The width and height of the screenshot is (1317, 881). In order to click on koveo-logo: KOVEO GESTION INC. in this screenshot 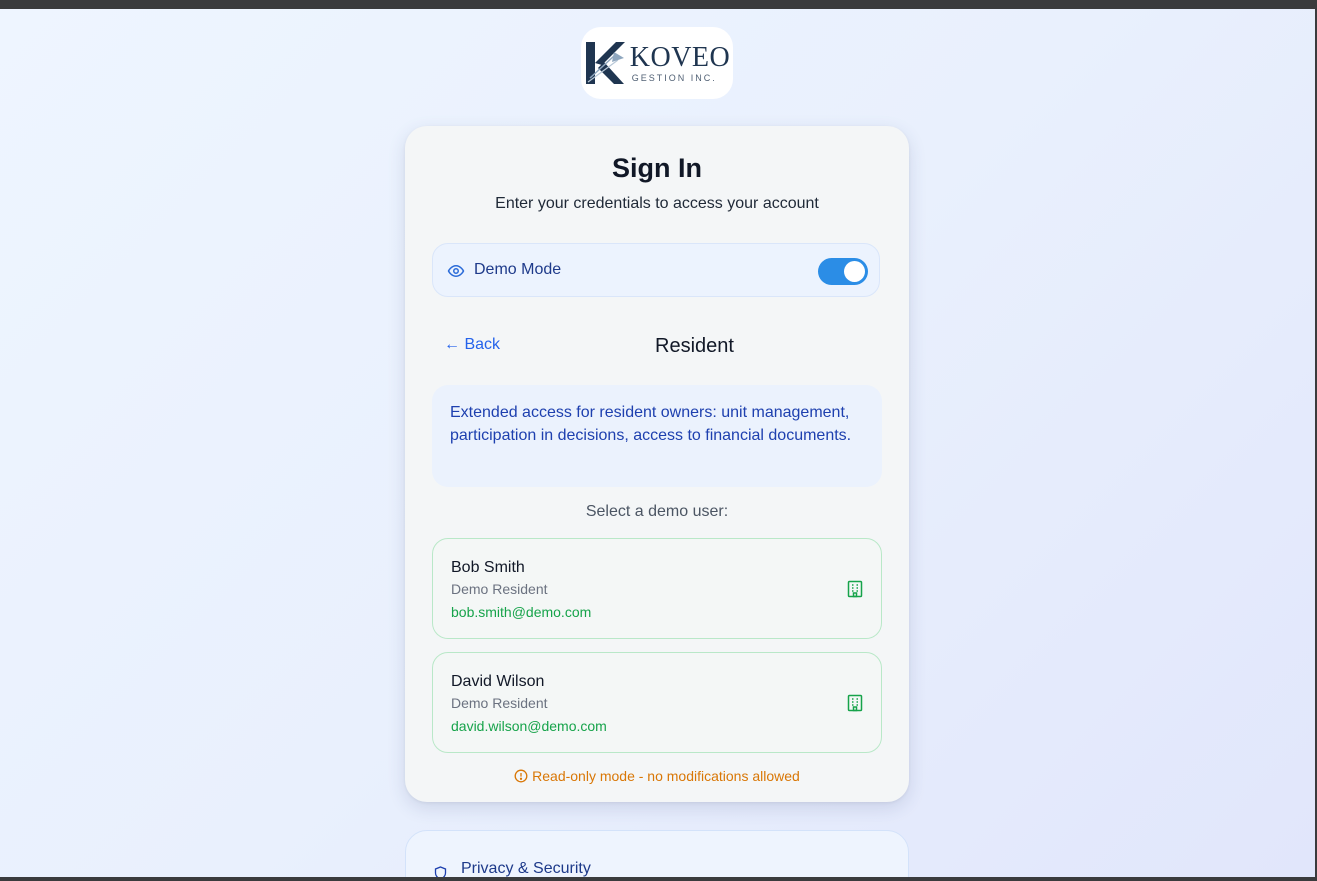, I will do `click(657, 63)`.